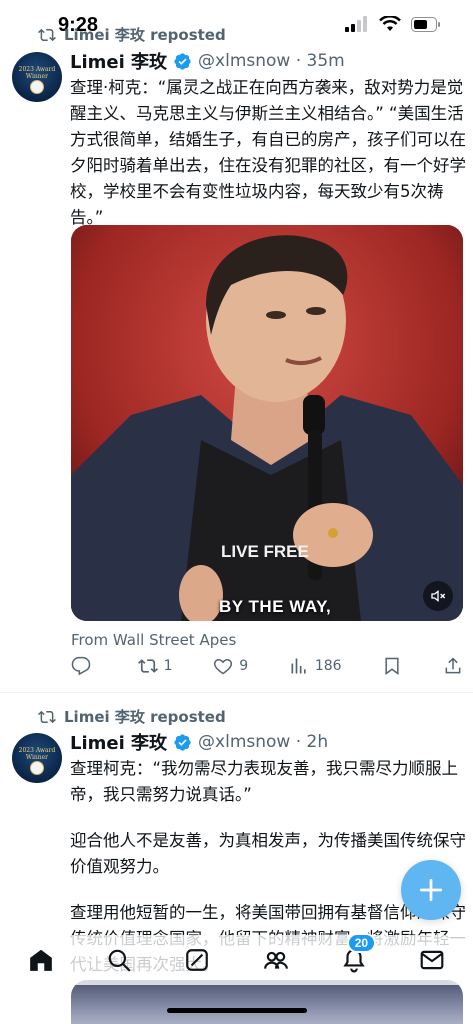 Image resolution: width=473 pixels, height=1024 pixels. What do you see at coordinates (263, 742) in the screenshot?
I see `author-handle-time: @xlmsnow · 2h` at bounding box center [263, 742].